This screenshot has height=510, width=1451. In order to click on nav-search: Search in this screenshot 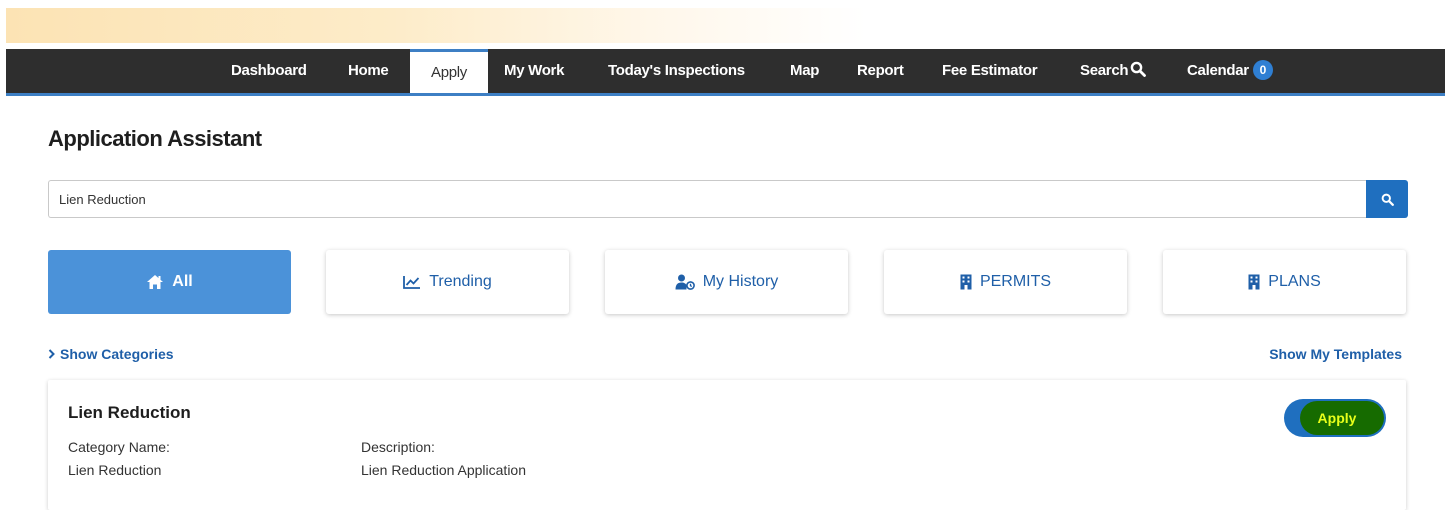, I will do `click(1113, 71)`.